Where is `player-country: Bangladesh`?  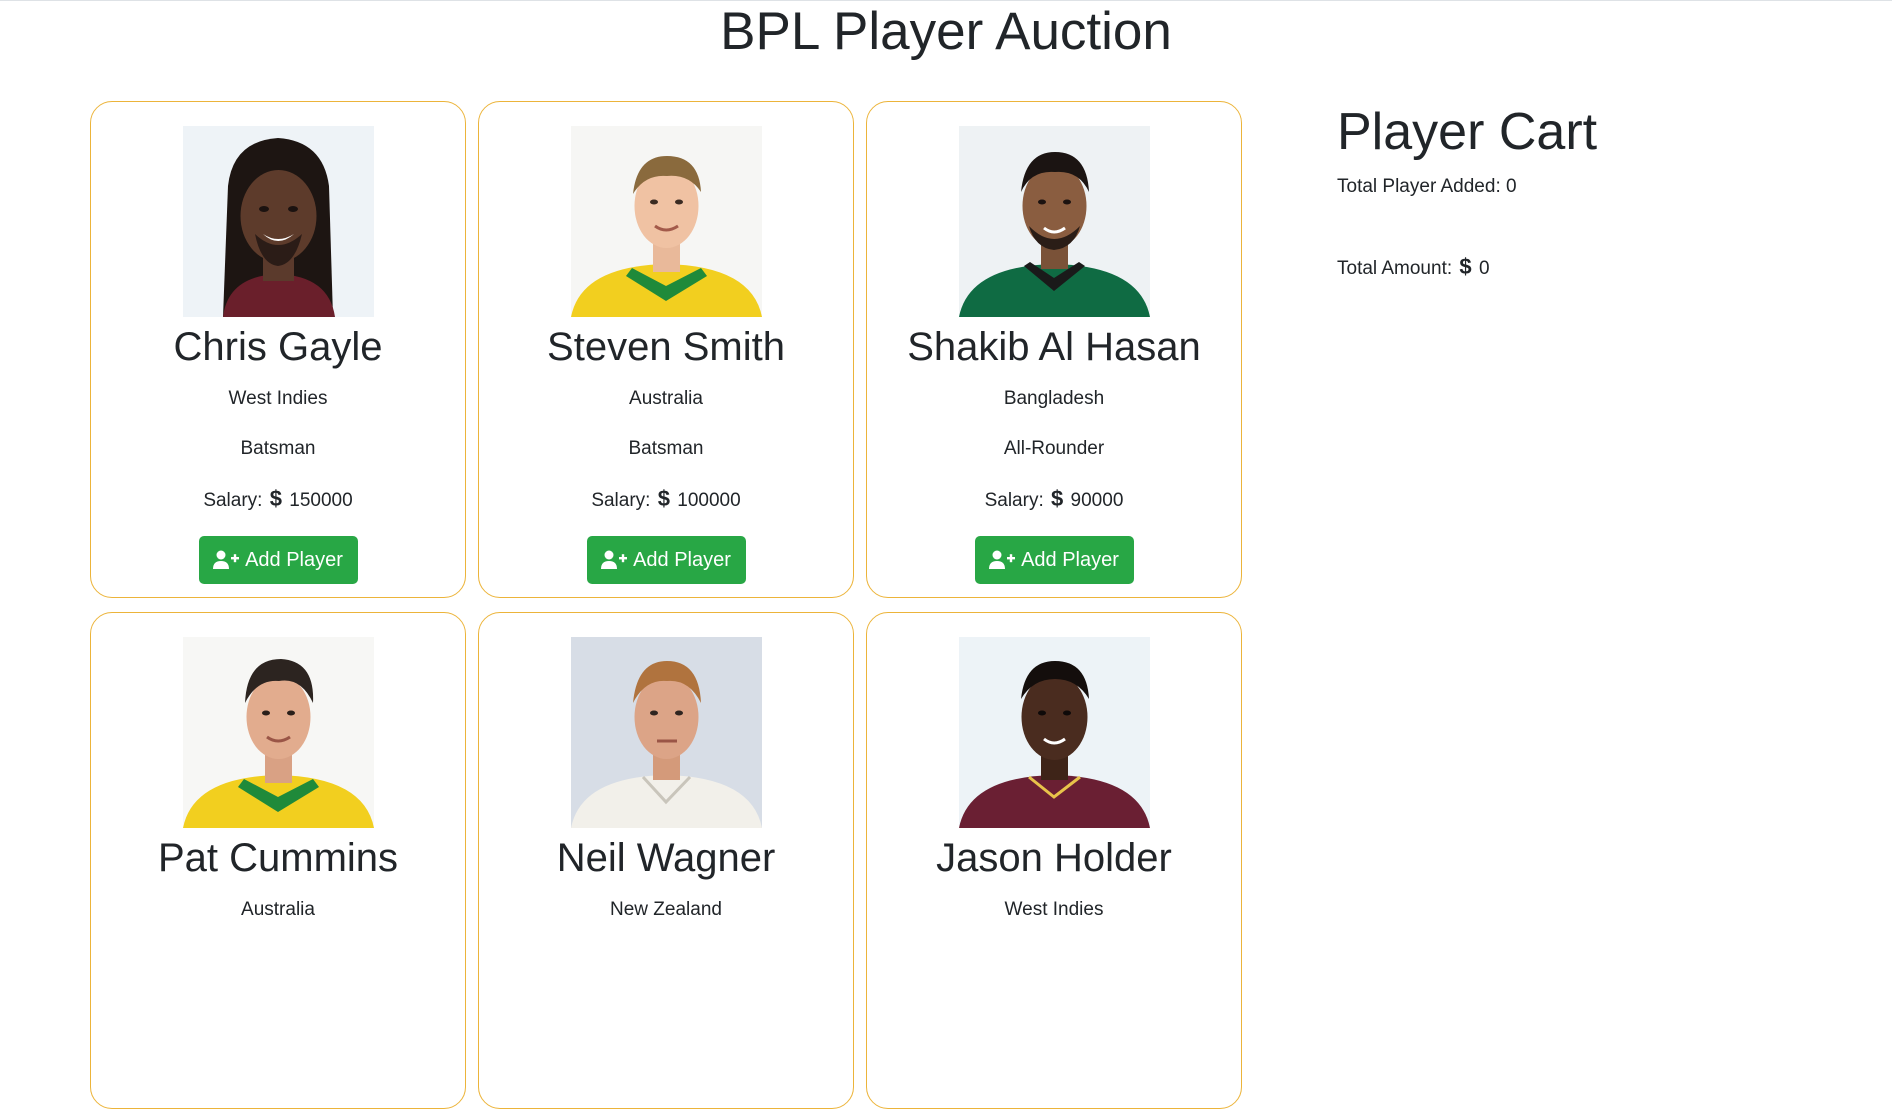
player-country: Bangladesh is located at coordinates (1054, 398).